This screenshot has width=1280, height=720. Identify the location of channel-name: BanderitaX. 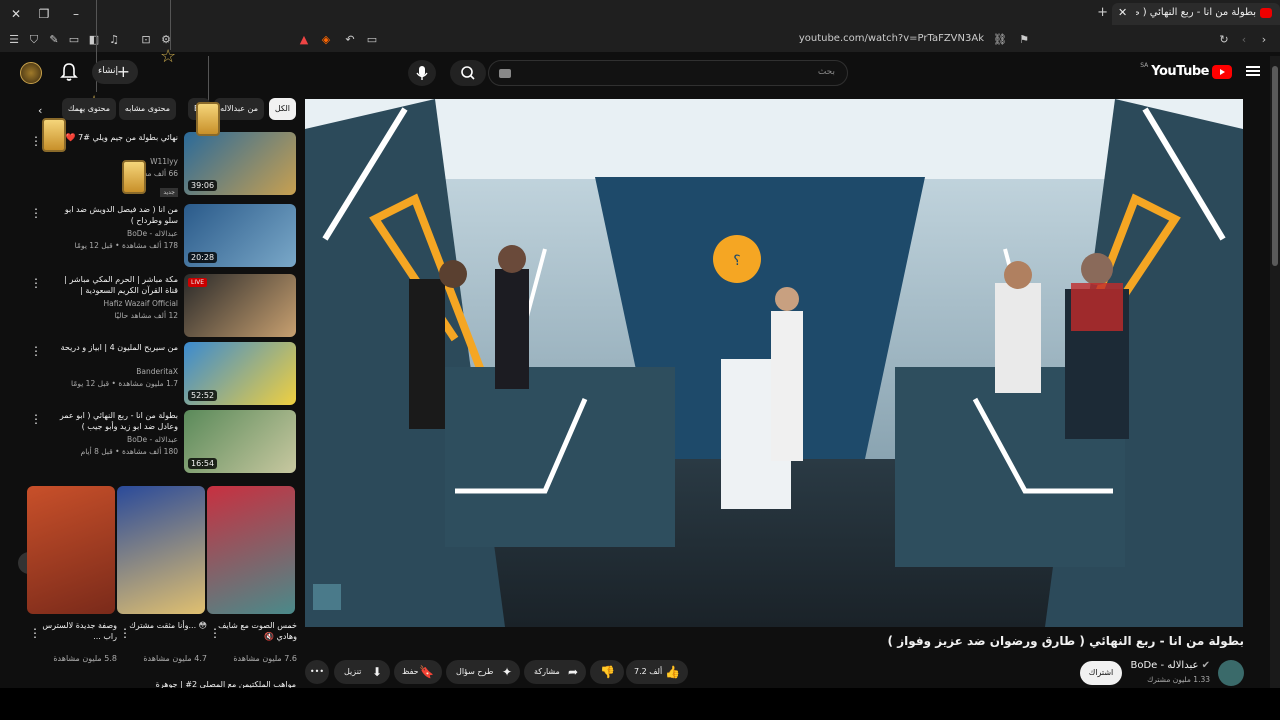
(114, 371).